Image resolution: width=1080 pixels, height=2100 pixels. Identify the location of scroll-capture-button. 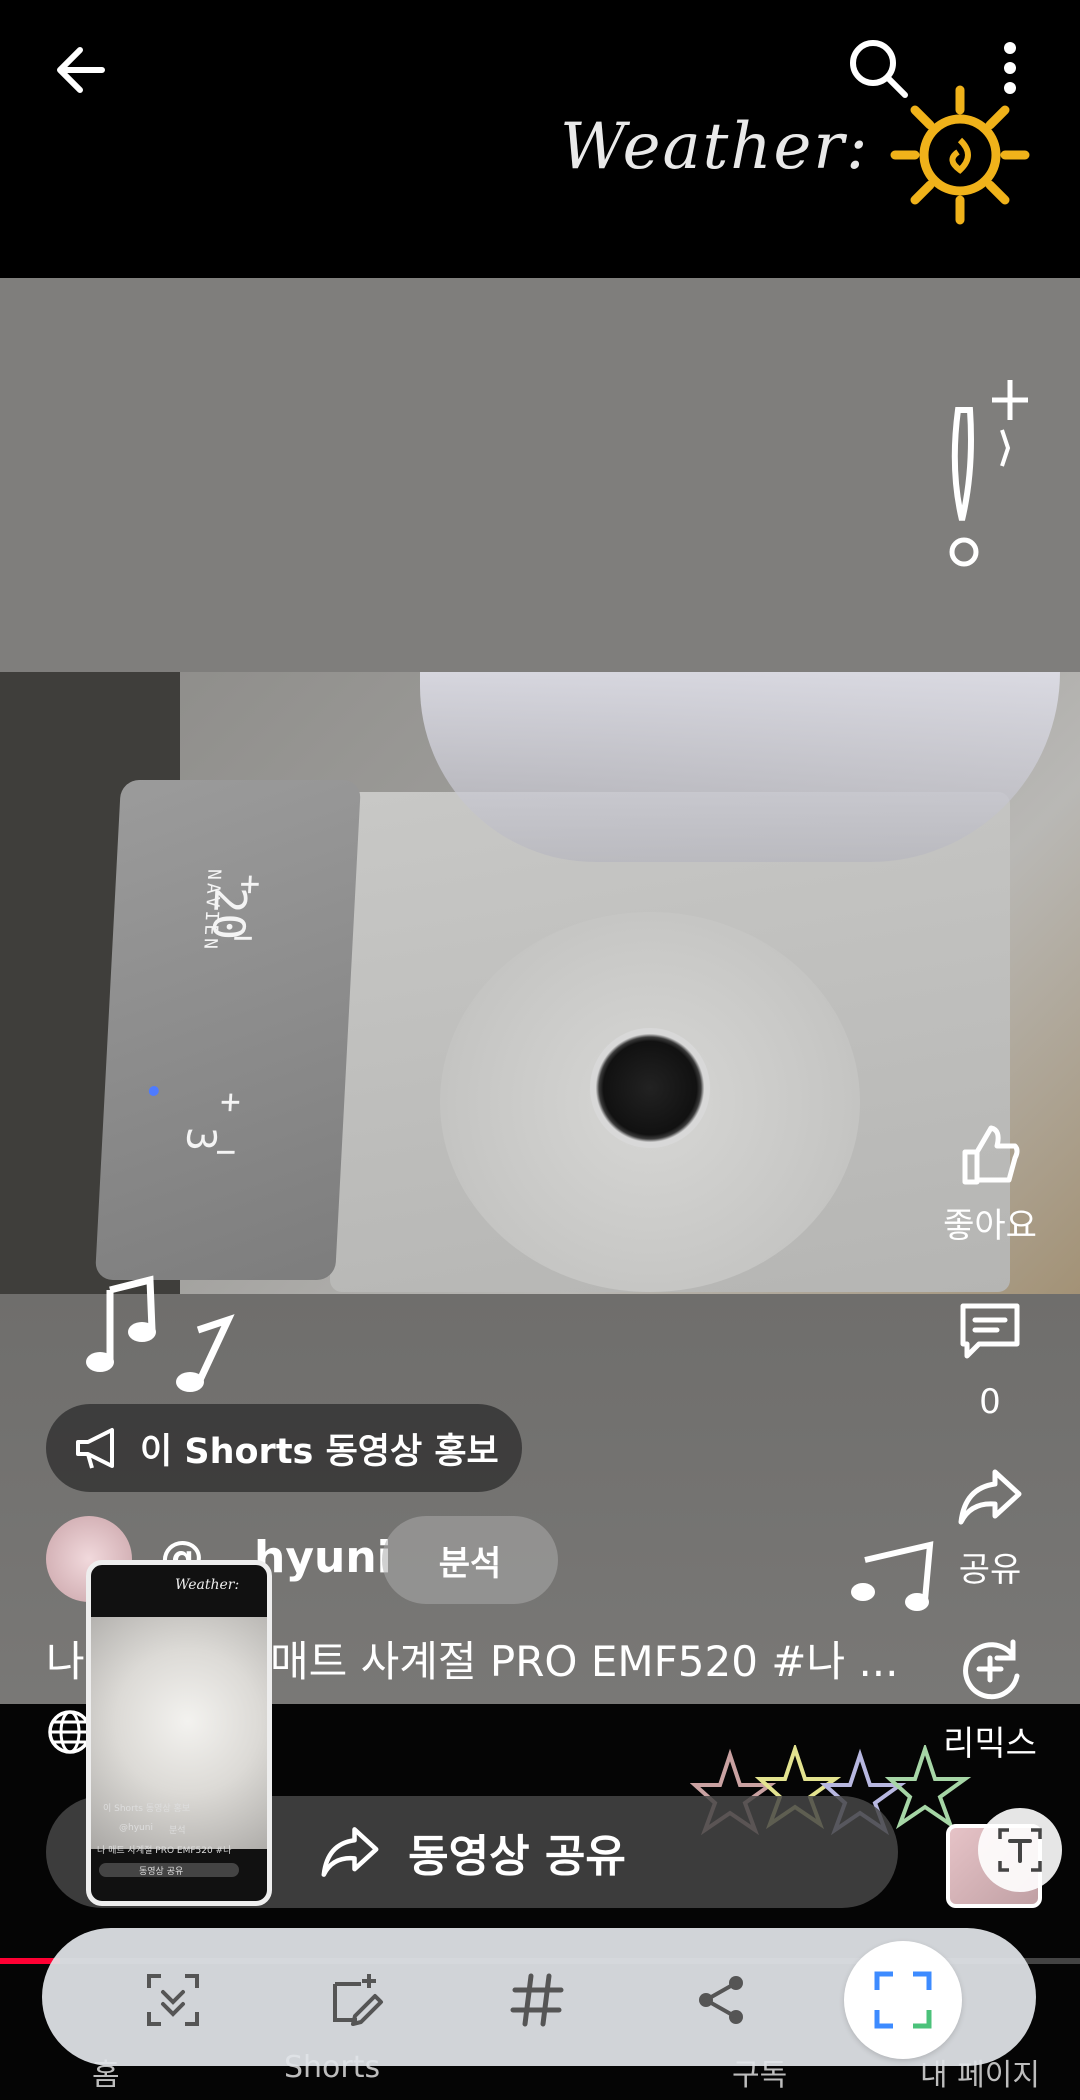
(173, 2000).